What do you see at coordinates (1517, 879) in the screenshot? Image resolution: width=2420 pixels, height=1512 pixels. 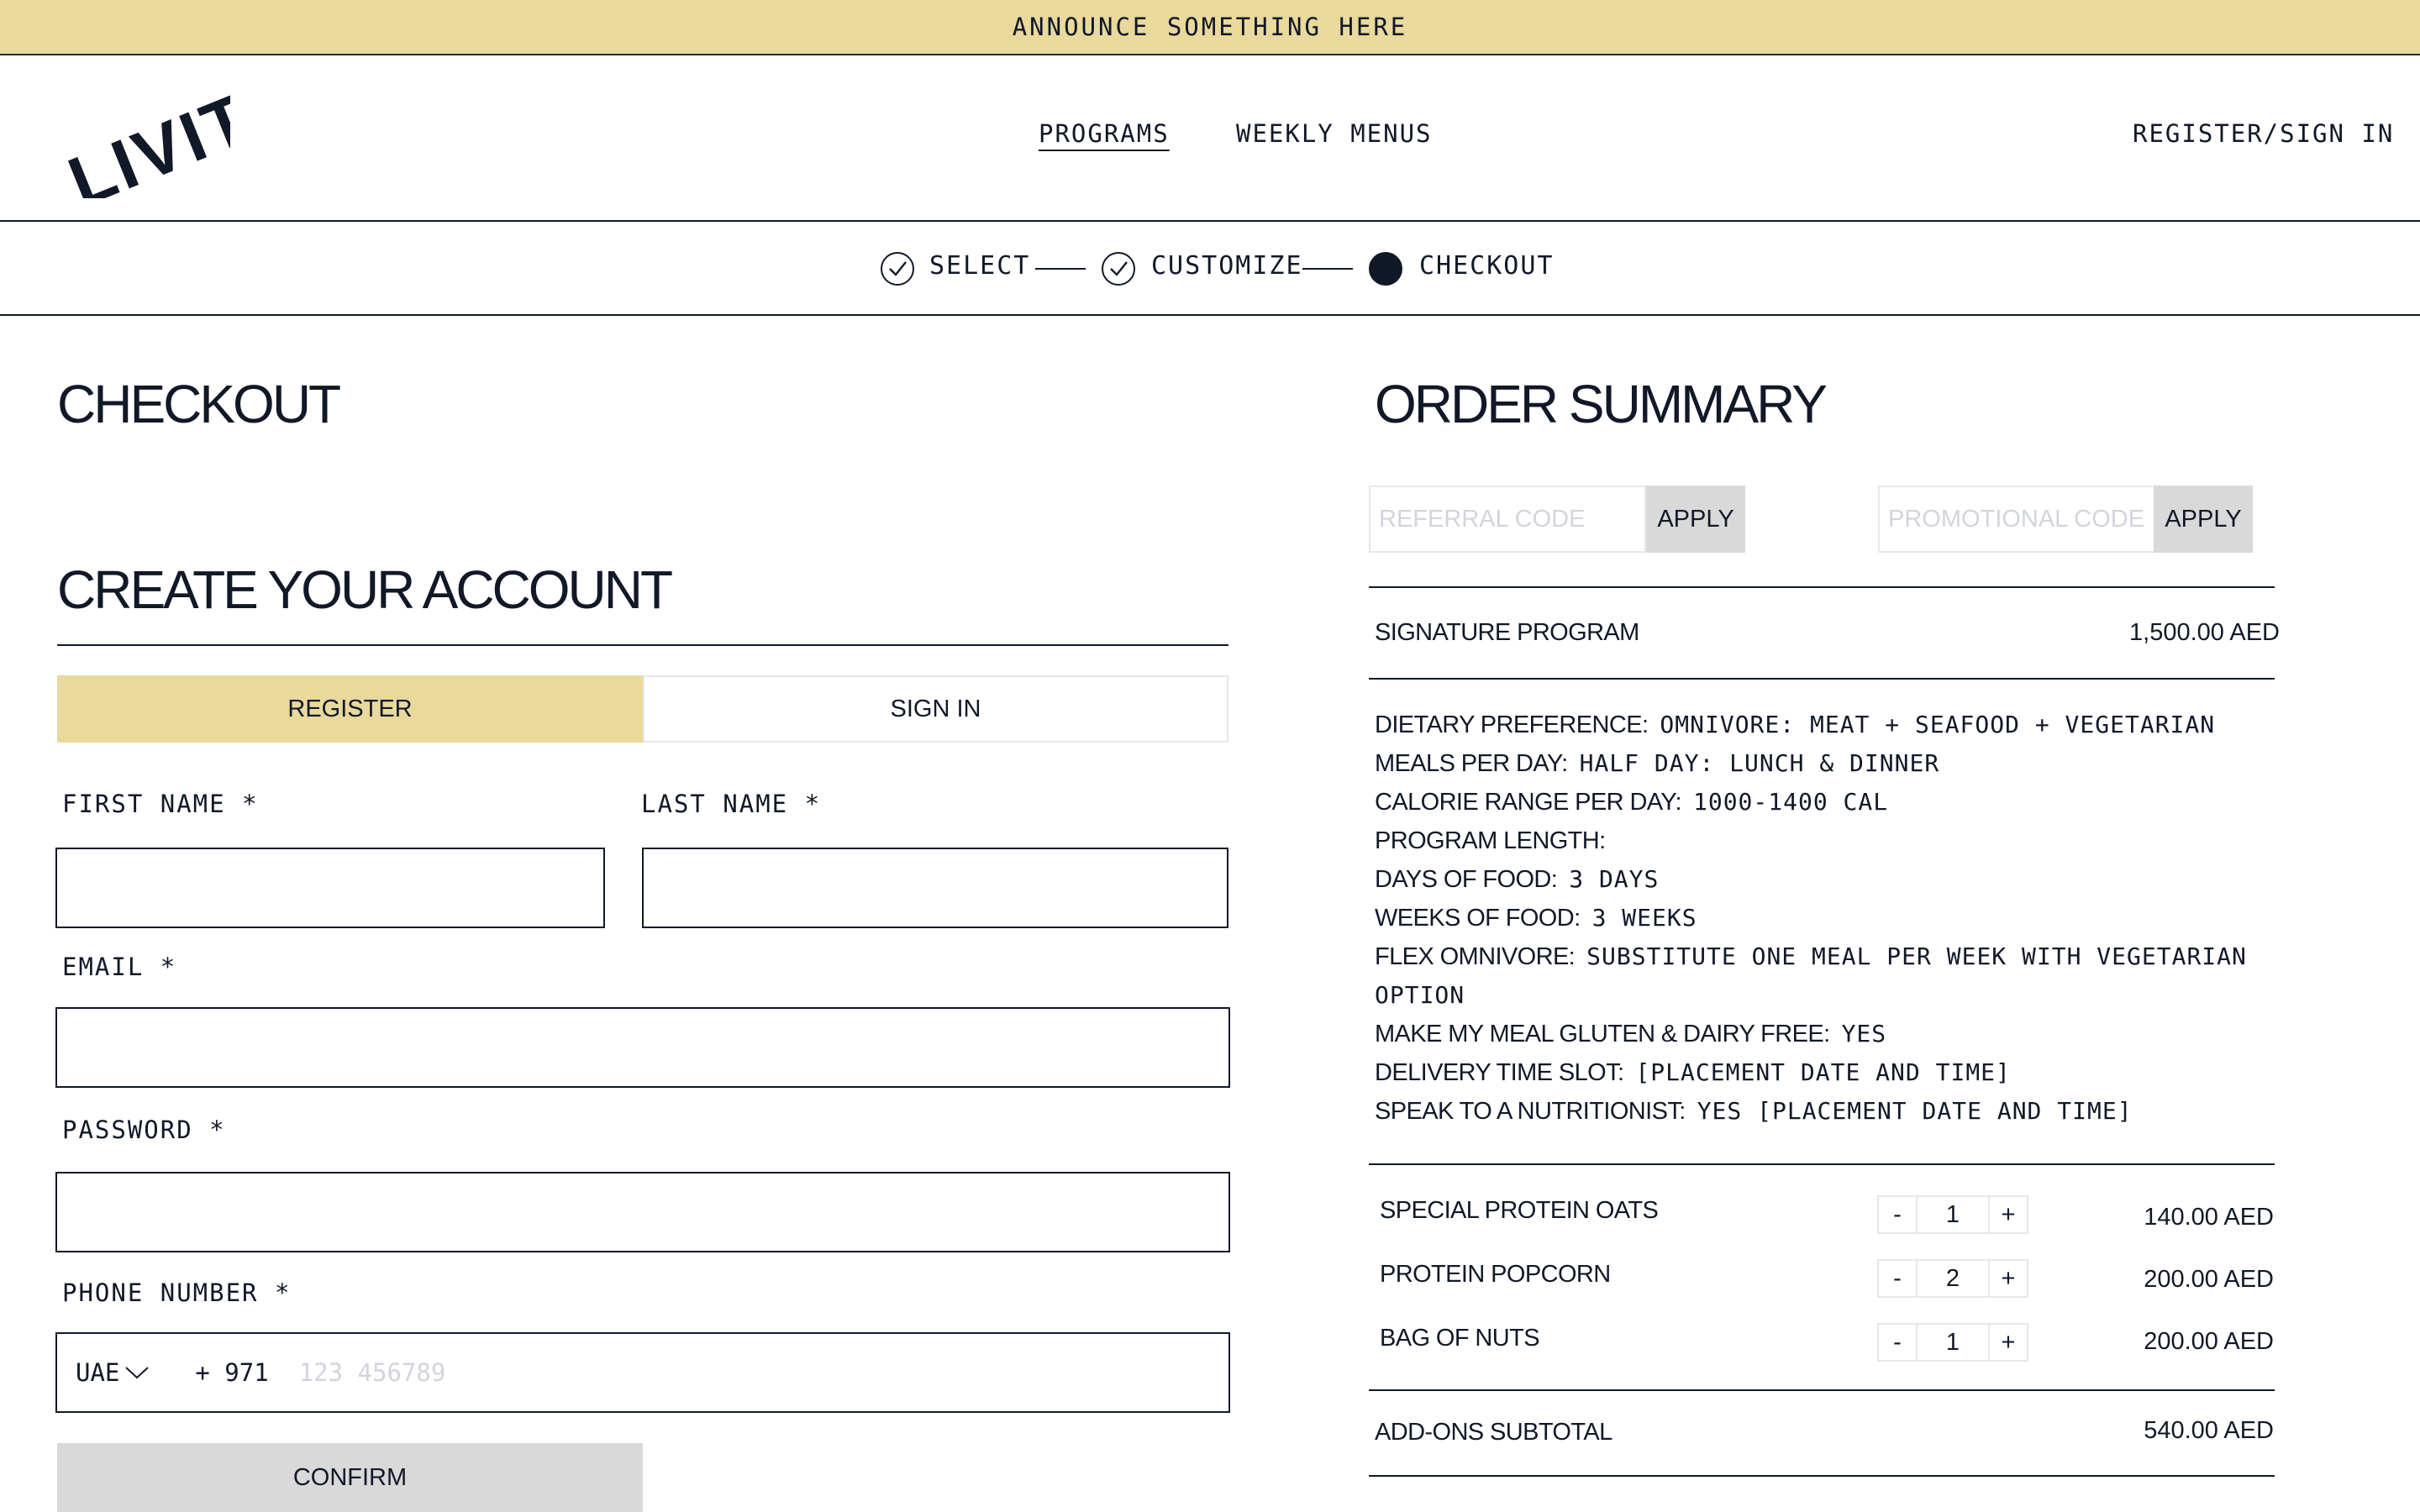 I see `detail-days-of-food: DAYS OF FOOD: 3 DAYS` at bounding box center [1517, 879].